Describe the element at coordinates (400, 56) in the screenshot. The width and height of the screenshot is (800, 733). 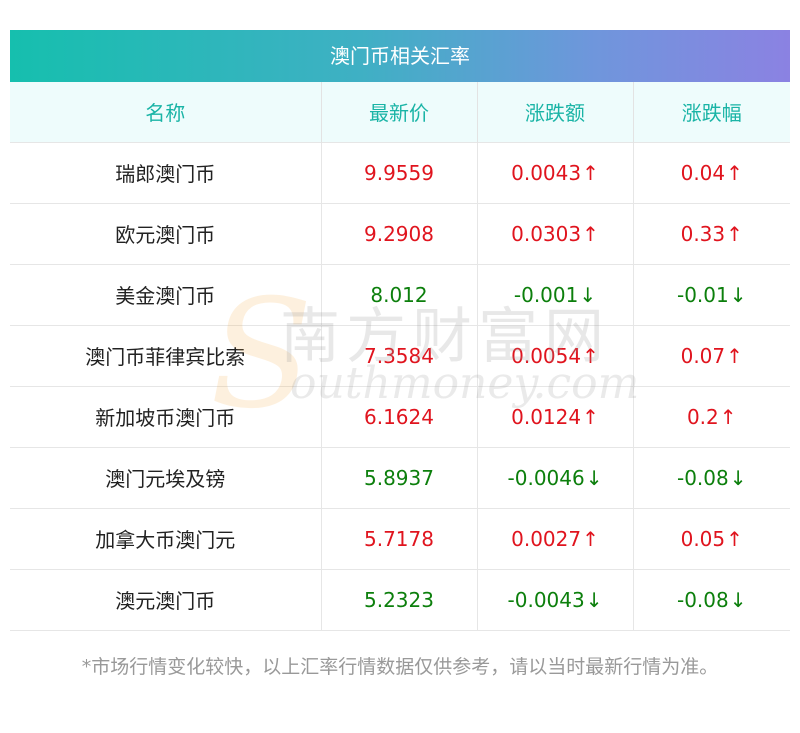
I see `panel-title: 澳门币相关汇率` at that location.